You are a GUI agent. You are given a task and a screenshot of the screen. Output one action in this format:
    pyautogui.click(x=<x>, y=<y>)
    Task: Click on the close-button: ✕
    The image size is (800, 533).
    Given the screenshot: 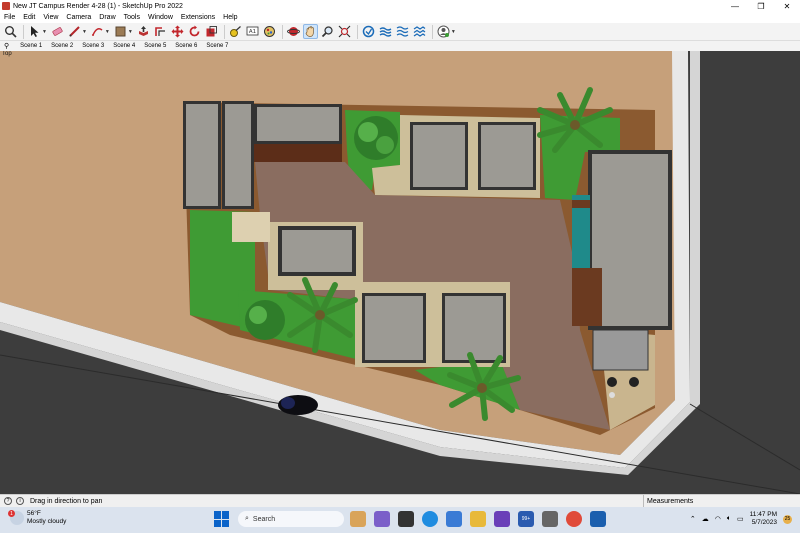 What is the action you would take?
    pyautogui.click(x=787, y=6)
    